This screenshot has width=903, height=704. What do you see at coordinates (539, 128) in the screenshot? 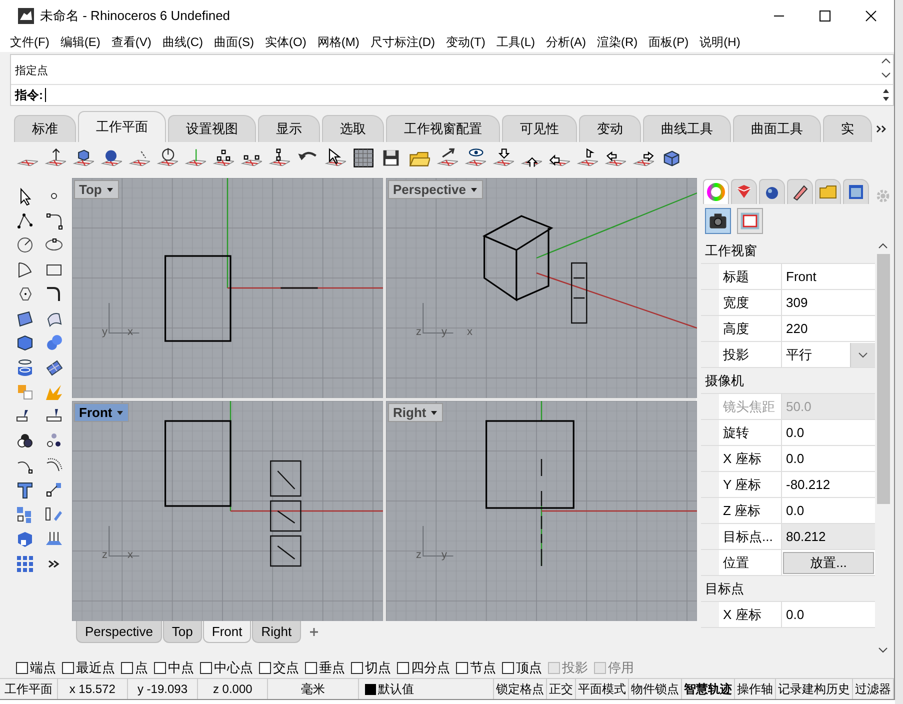
I see `toolbar-tab: 可见性` at bounding box center [539, 128].